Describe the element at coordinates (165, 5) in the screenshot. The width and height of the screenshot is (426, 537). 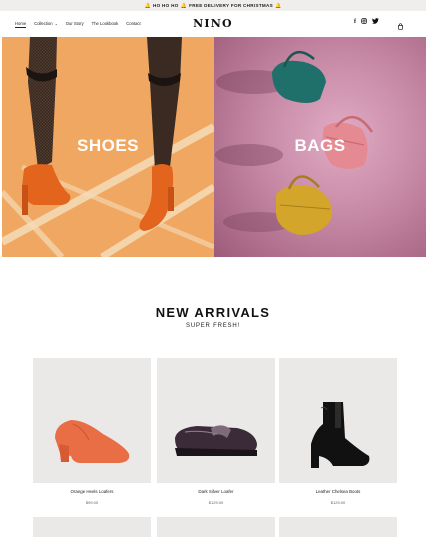
I see `announcement-text: HO HO HO` at that location.